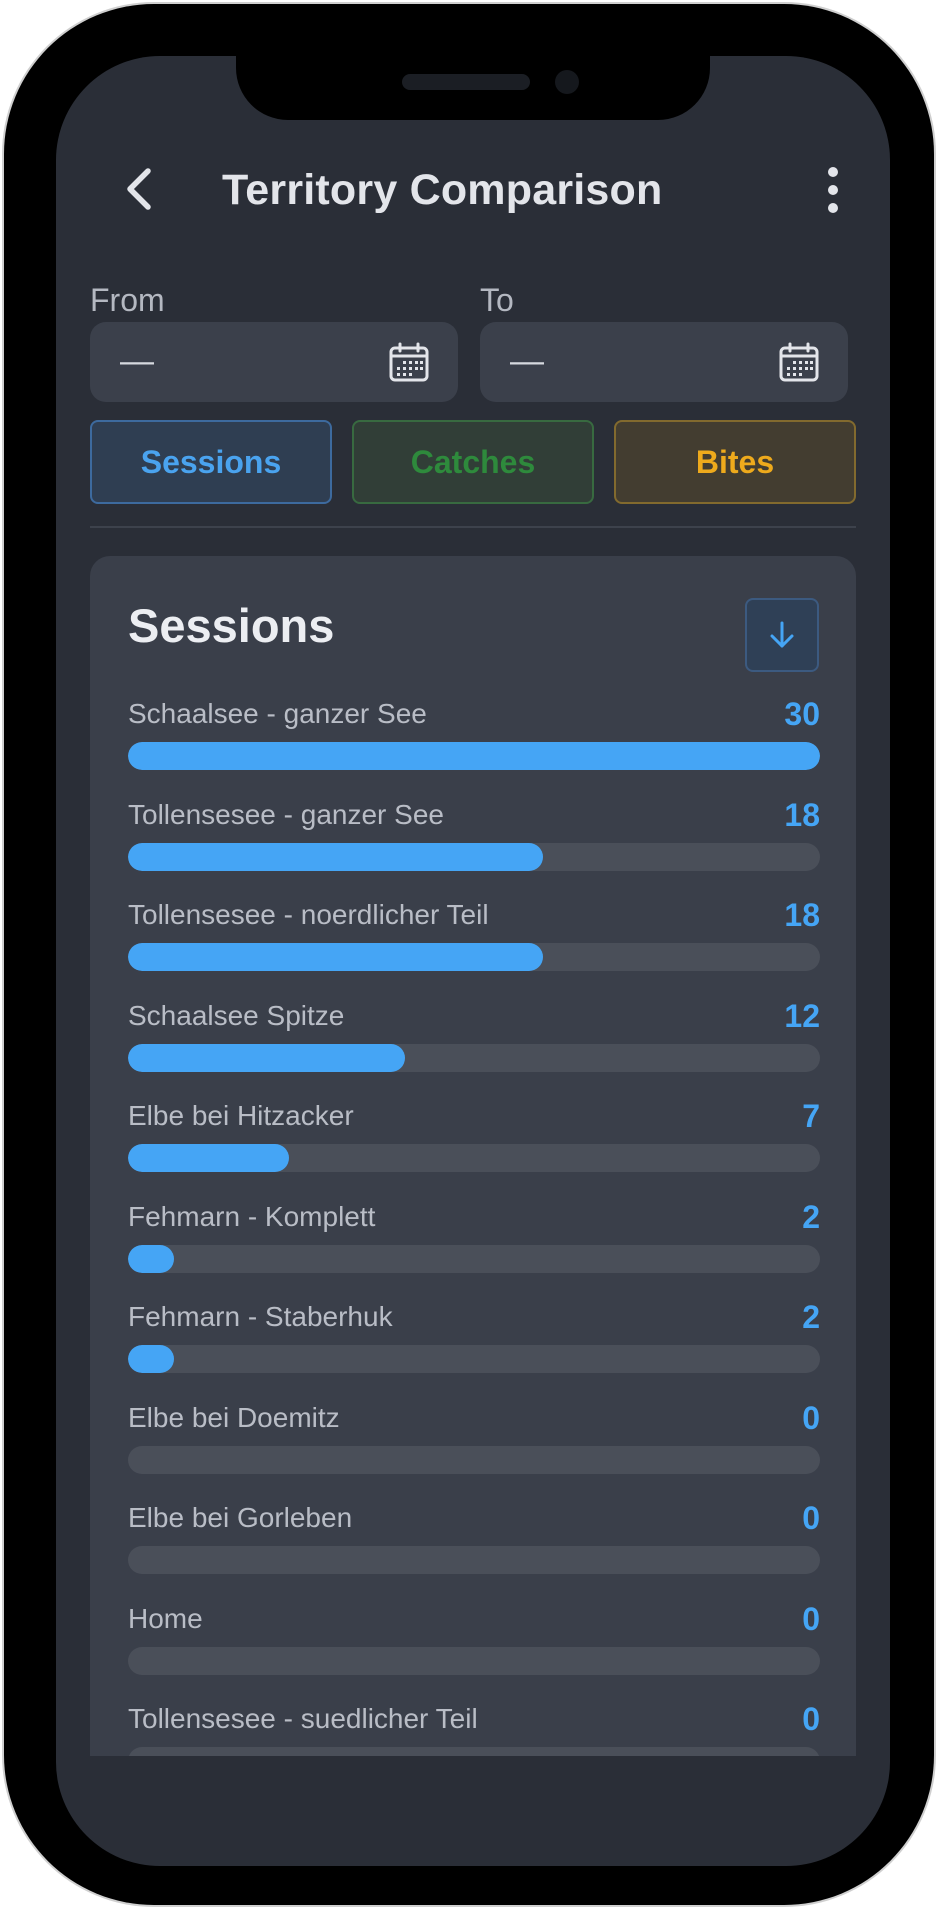  I want to click on territory-name: Tollensesee - noerdlicher Teil, so click(308, 914).